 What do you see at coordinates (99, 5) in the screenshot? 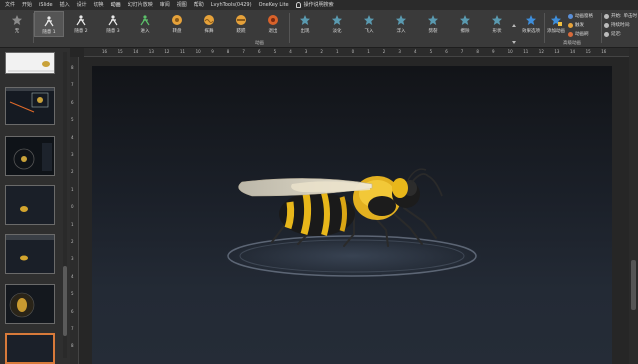
I see `menu-transitions: 切换` at bounding box center [99, 5].